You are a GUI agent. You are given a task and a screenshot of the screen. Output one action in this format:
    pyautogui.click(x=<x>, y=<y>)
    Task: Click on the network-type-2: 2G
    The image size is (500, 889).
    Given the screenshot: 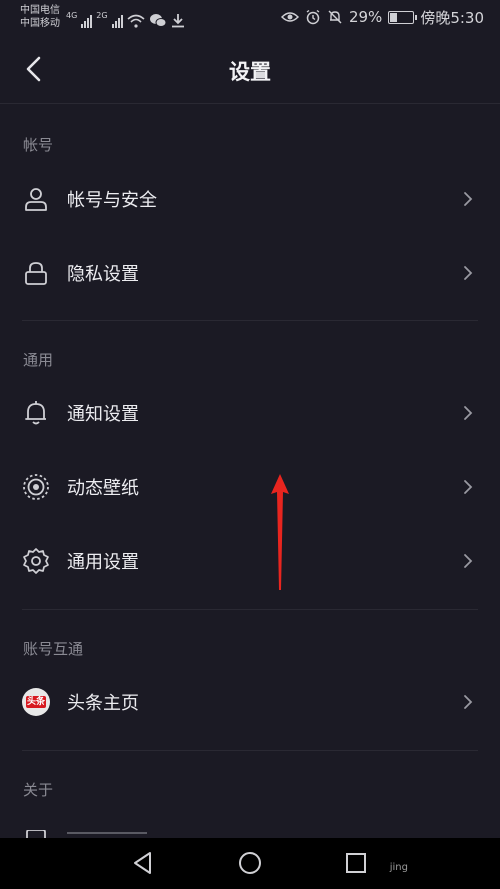 What is the action you would take?
    pyautogui.click(x=102, y=15)
    